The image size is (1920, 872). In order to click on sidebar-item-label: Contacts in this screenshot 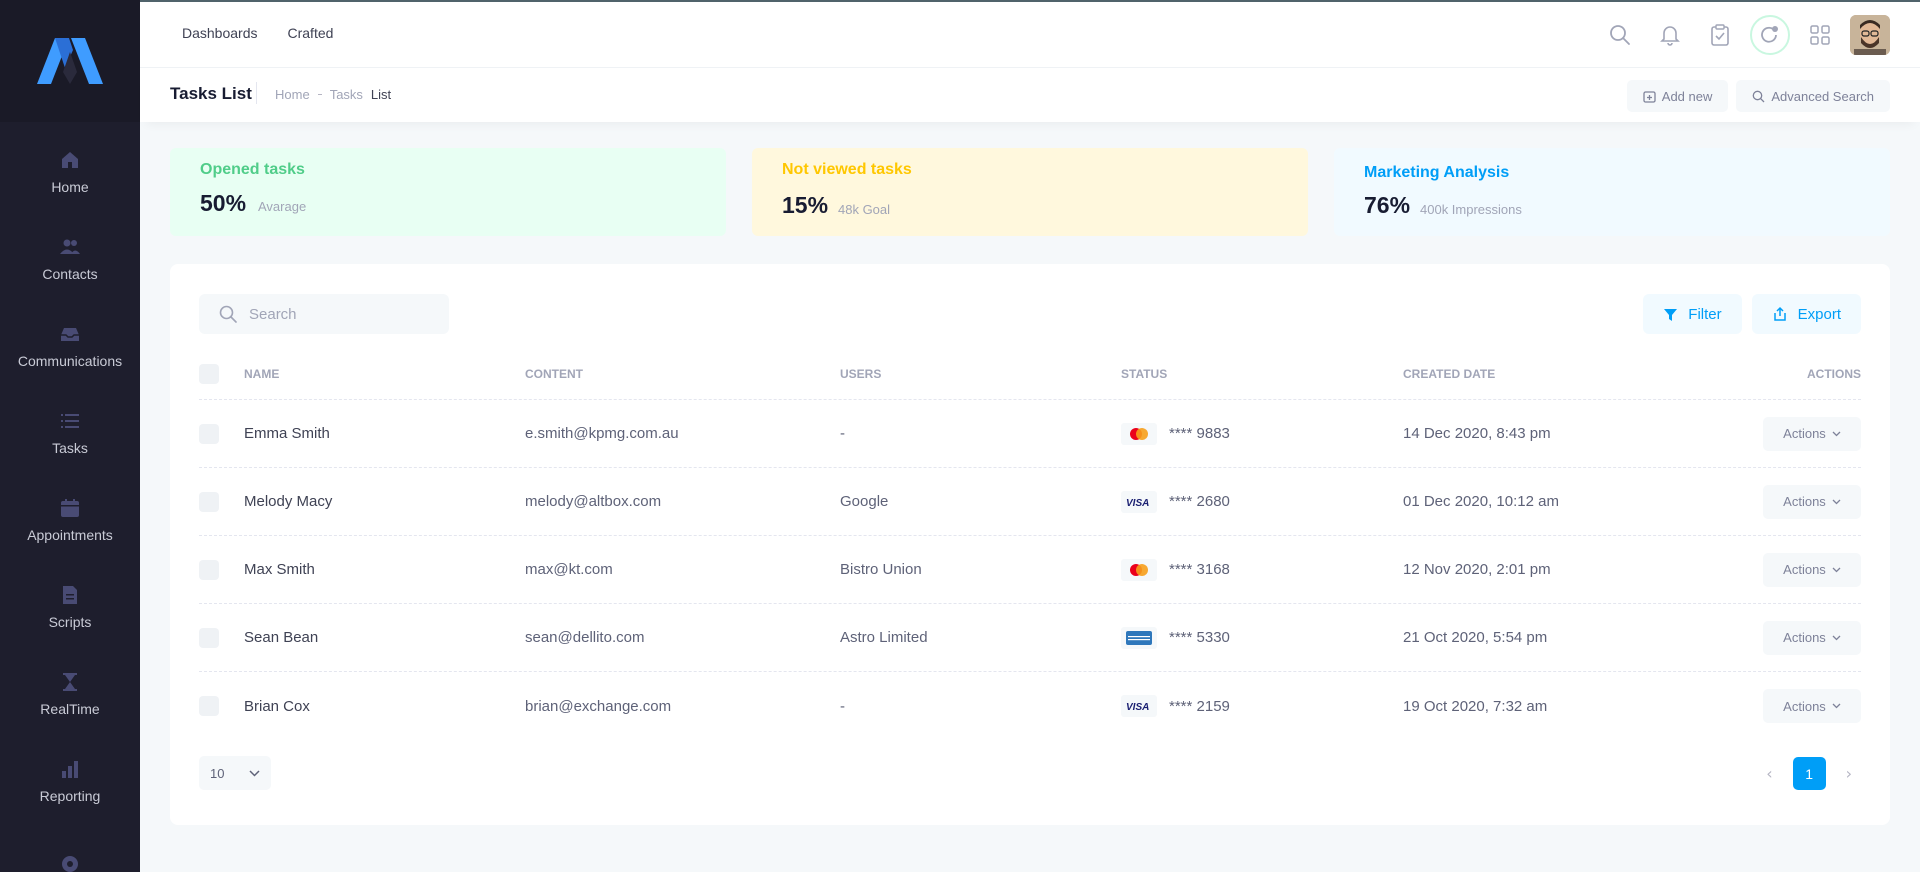, I will do `click(70, 273)`.